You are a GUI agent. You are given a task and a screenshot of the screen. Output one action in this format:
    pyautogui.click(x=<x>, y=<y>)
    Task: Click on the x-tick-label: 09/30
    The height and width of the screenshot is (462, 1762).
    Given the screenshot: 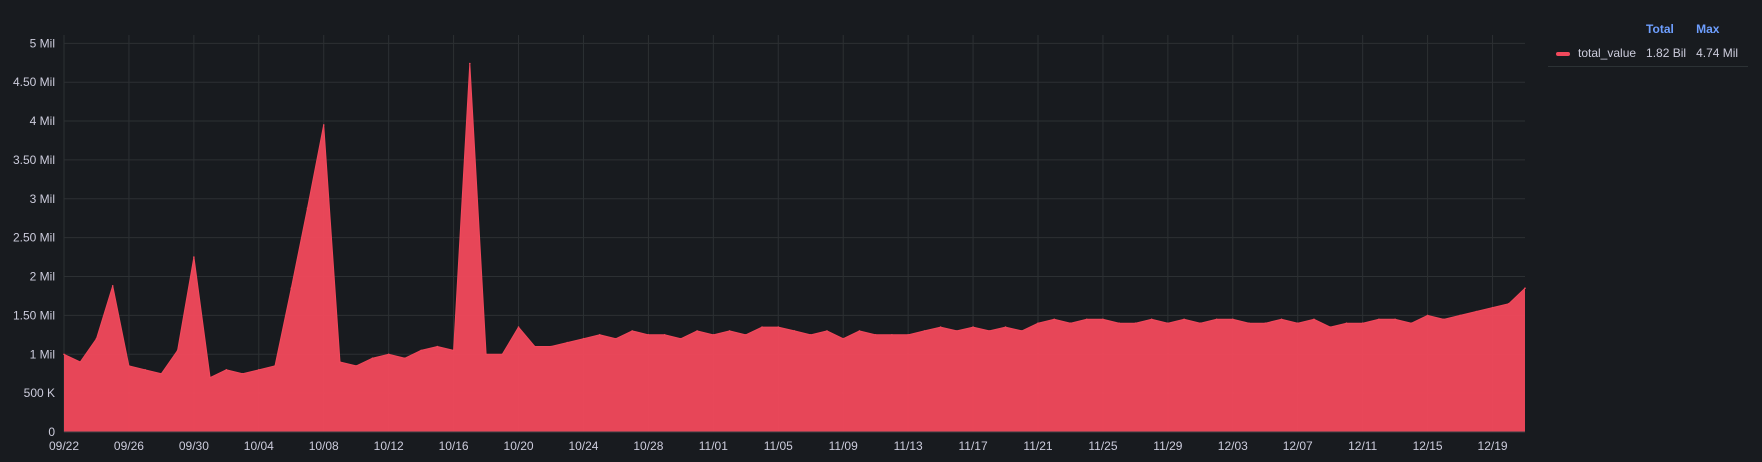 What is the action you would take?
    pyautogui.click(x=194, y=446)
    